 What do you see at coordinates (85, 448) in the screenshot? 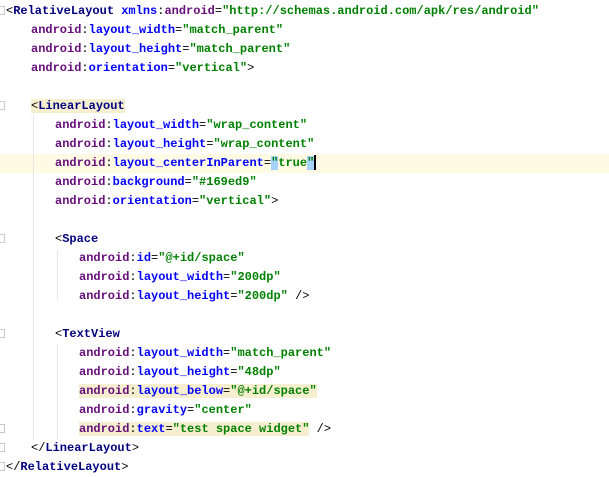
I see `code-line-content: </LinearLayout>` at bounding box center [85, 448].